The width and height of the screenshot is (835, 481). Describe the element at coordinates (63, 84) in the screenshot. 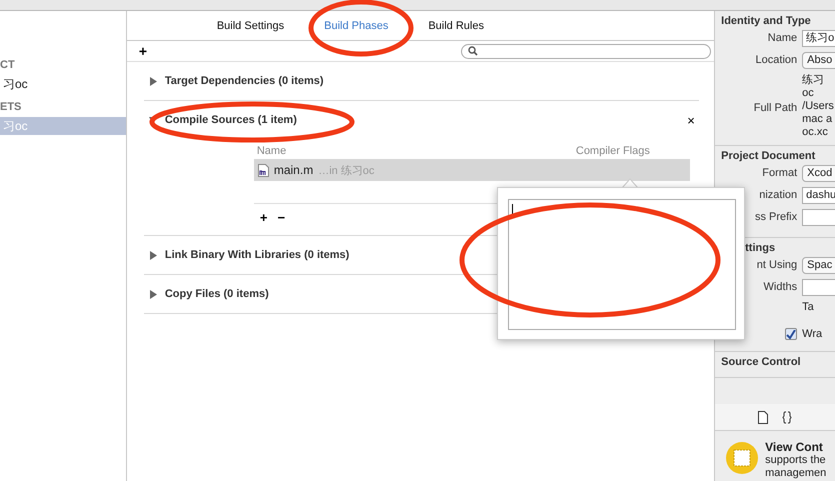

I see `target-item: 习oc` at that location.